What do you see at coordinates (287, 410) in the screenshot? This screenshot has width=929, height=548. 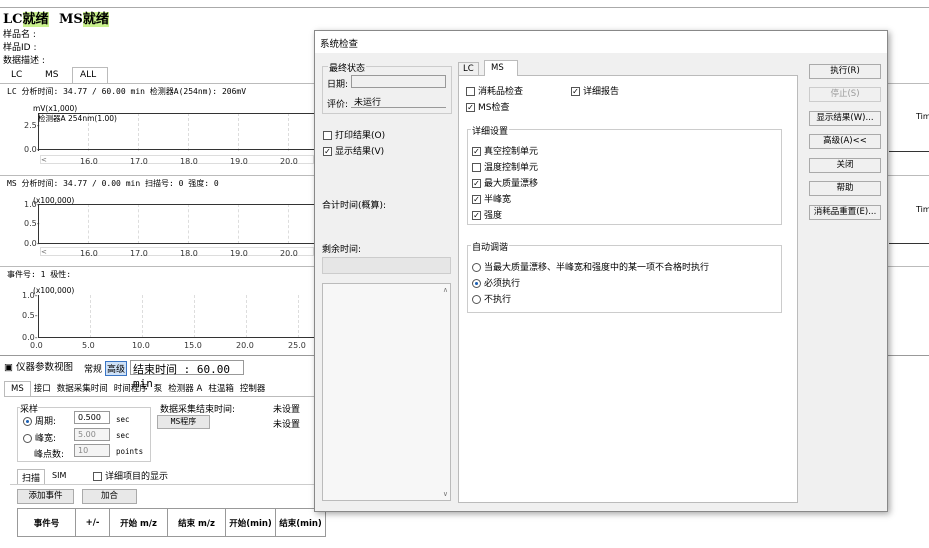 I see `not-set-1: 未设置` at bounding box center [287, 410].